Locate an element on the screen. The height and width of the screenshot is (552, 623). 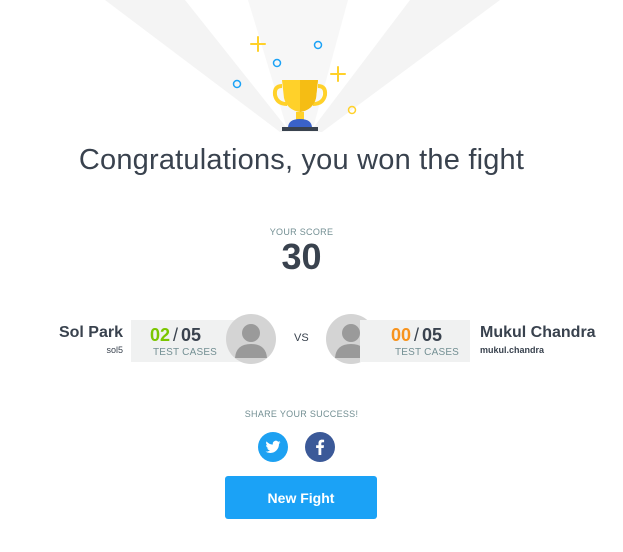
player-handle-right: mukul.chandra is located at coordinates (512, 350).